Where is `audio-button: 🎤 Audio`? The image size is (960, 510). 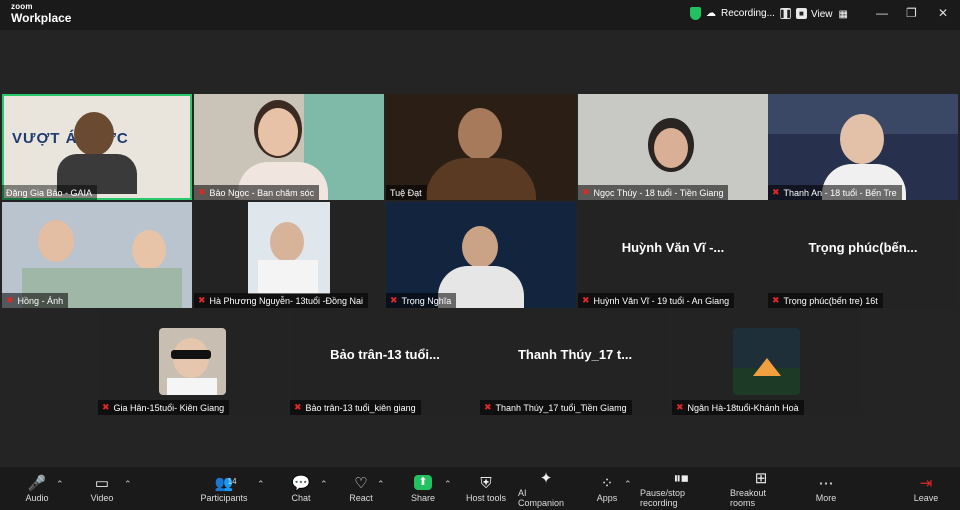 audio-button: 🎤 Audio is located at coordinates (37, 488).